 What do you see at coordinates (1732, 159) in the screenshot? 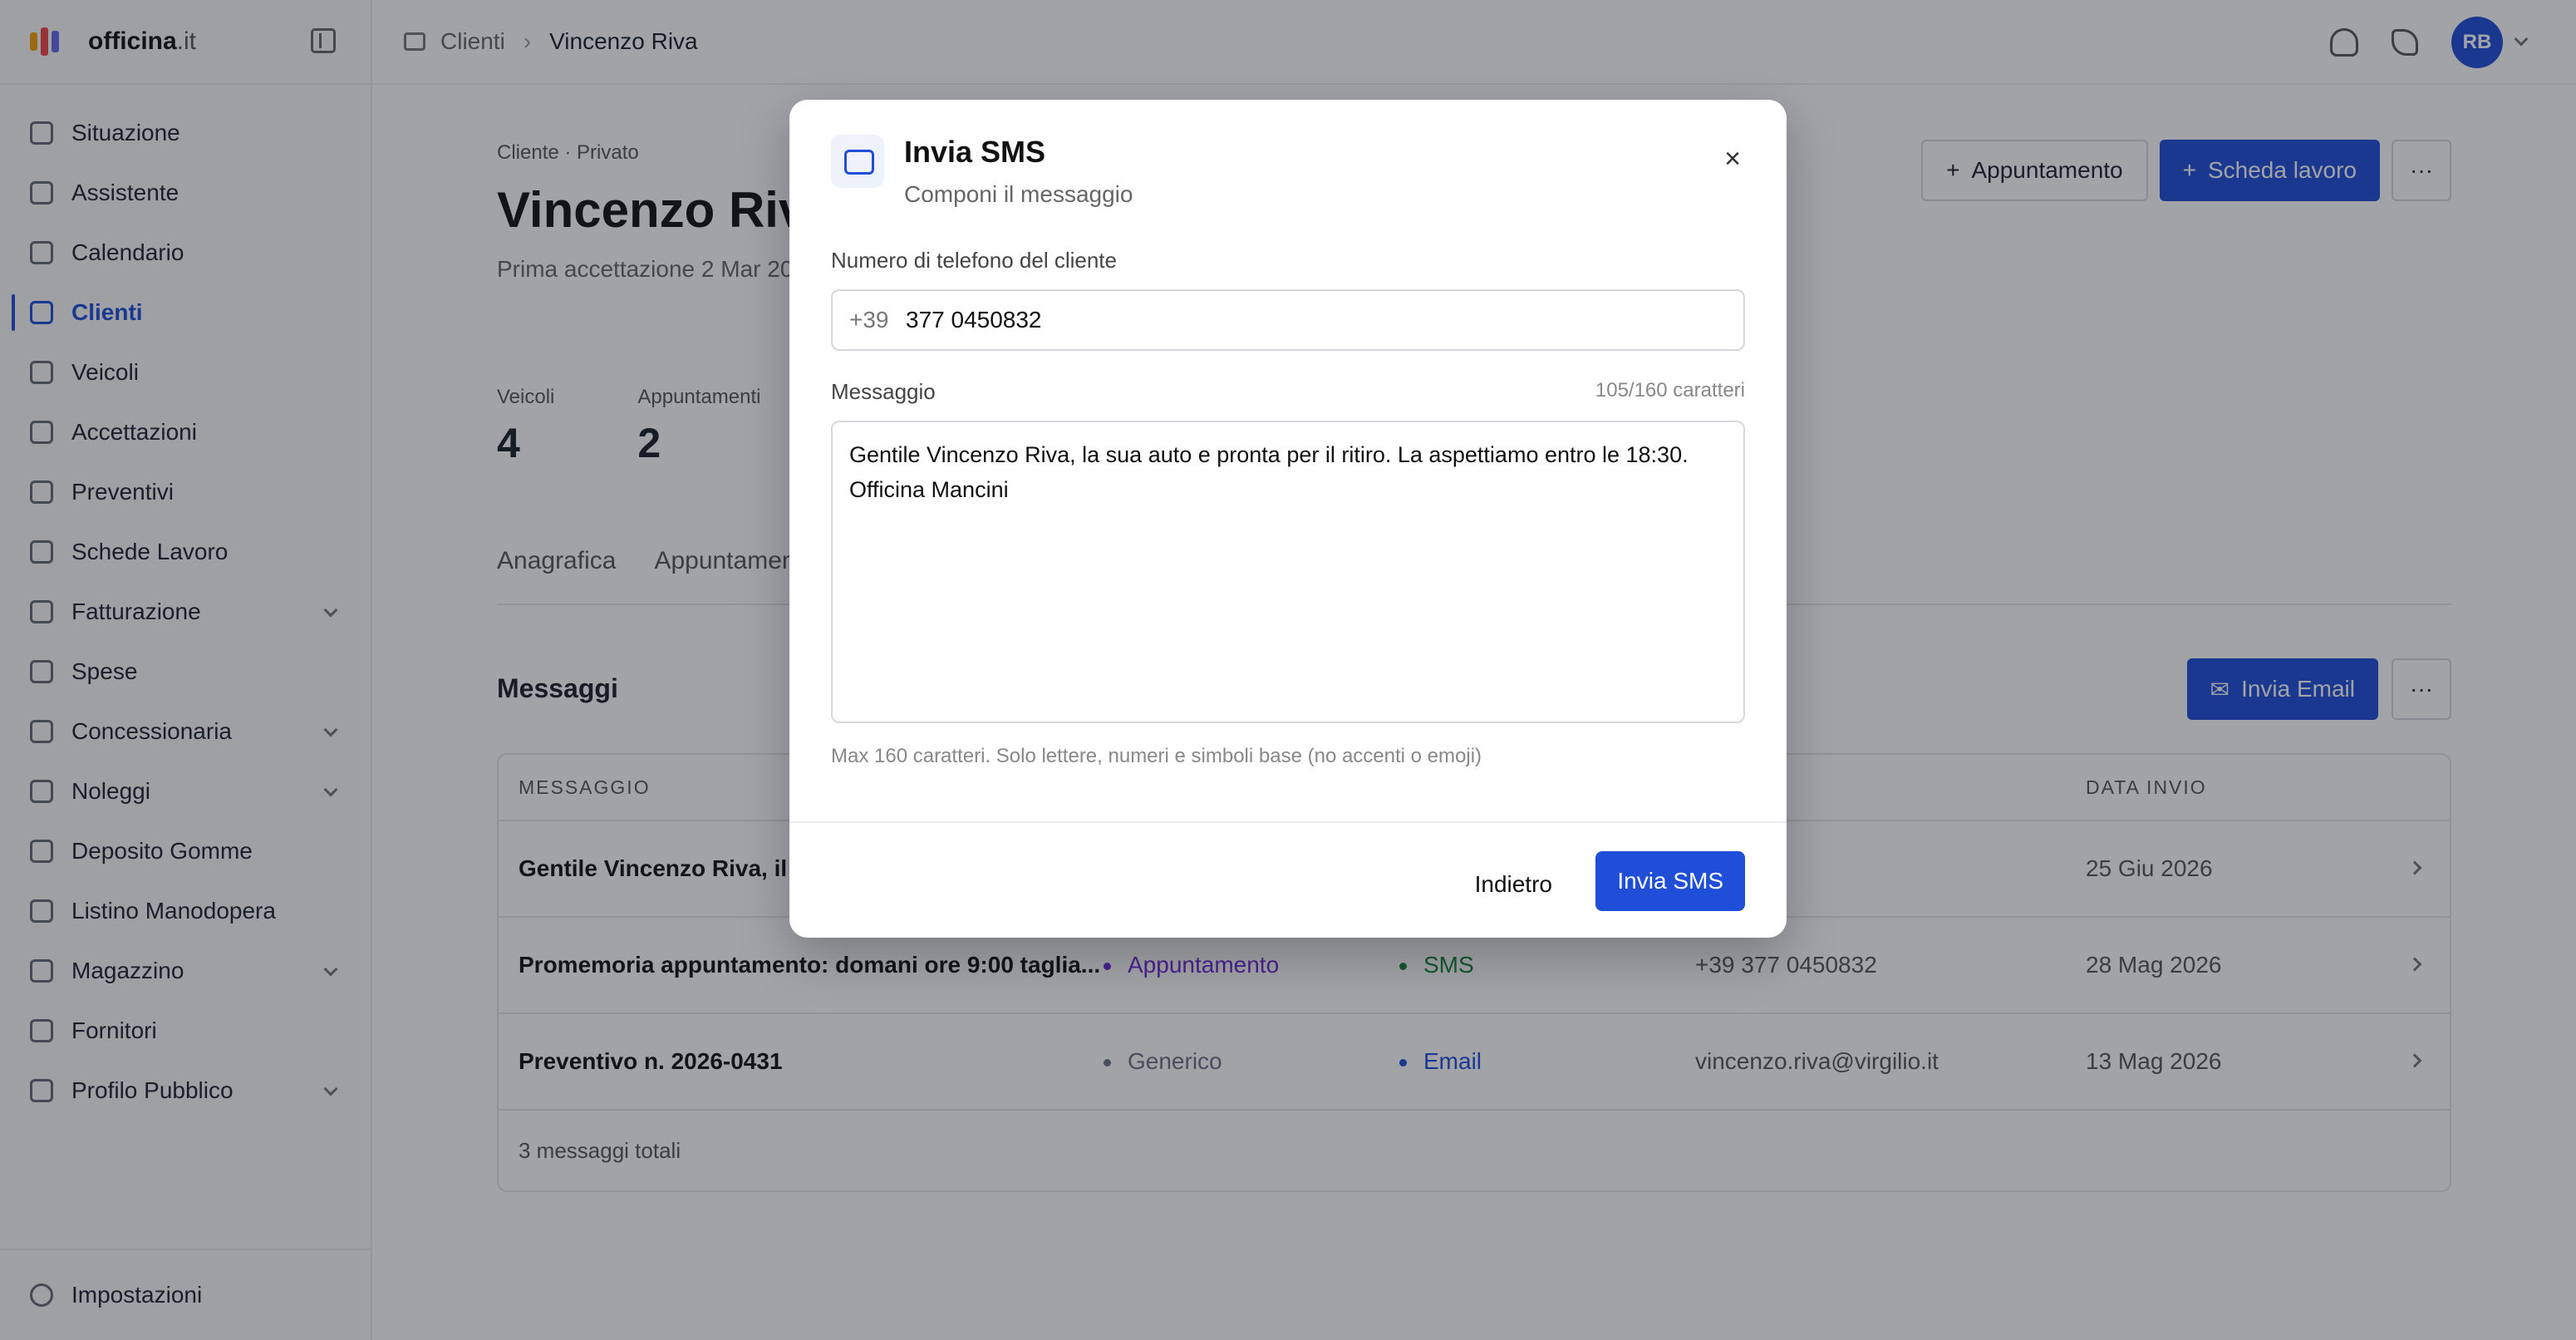
I see `close-icon: ×` at bounding box center [1732, 159].